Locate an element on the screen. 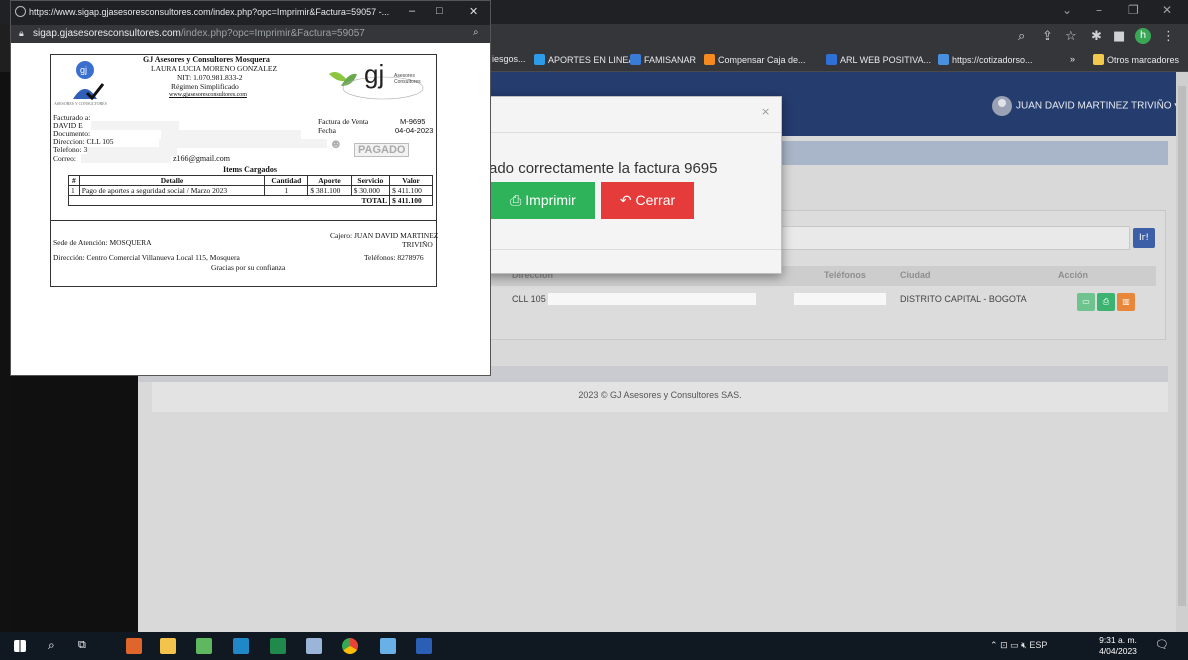 The height and width of the screenshot is (660, 1188). restore-icon: ❐ is located at coordinates (1133, 10).